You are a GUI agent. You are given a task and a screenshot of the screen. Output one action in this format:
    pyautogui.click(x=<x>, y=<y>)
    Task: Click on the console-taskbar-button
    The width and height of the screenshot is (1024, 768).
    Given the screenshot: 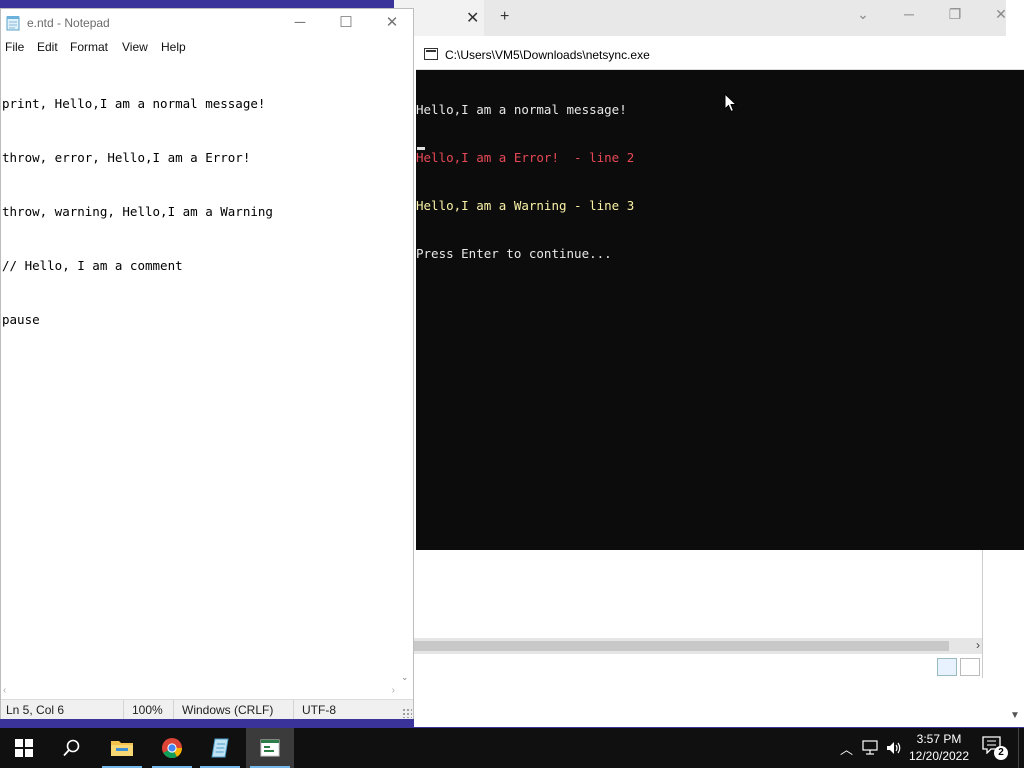 What is the action you would take?
    pyautogui.click(x=270, y=748)
    